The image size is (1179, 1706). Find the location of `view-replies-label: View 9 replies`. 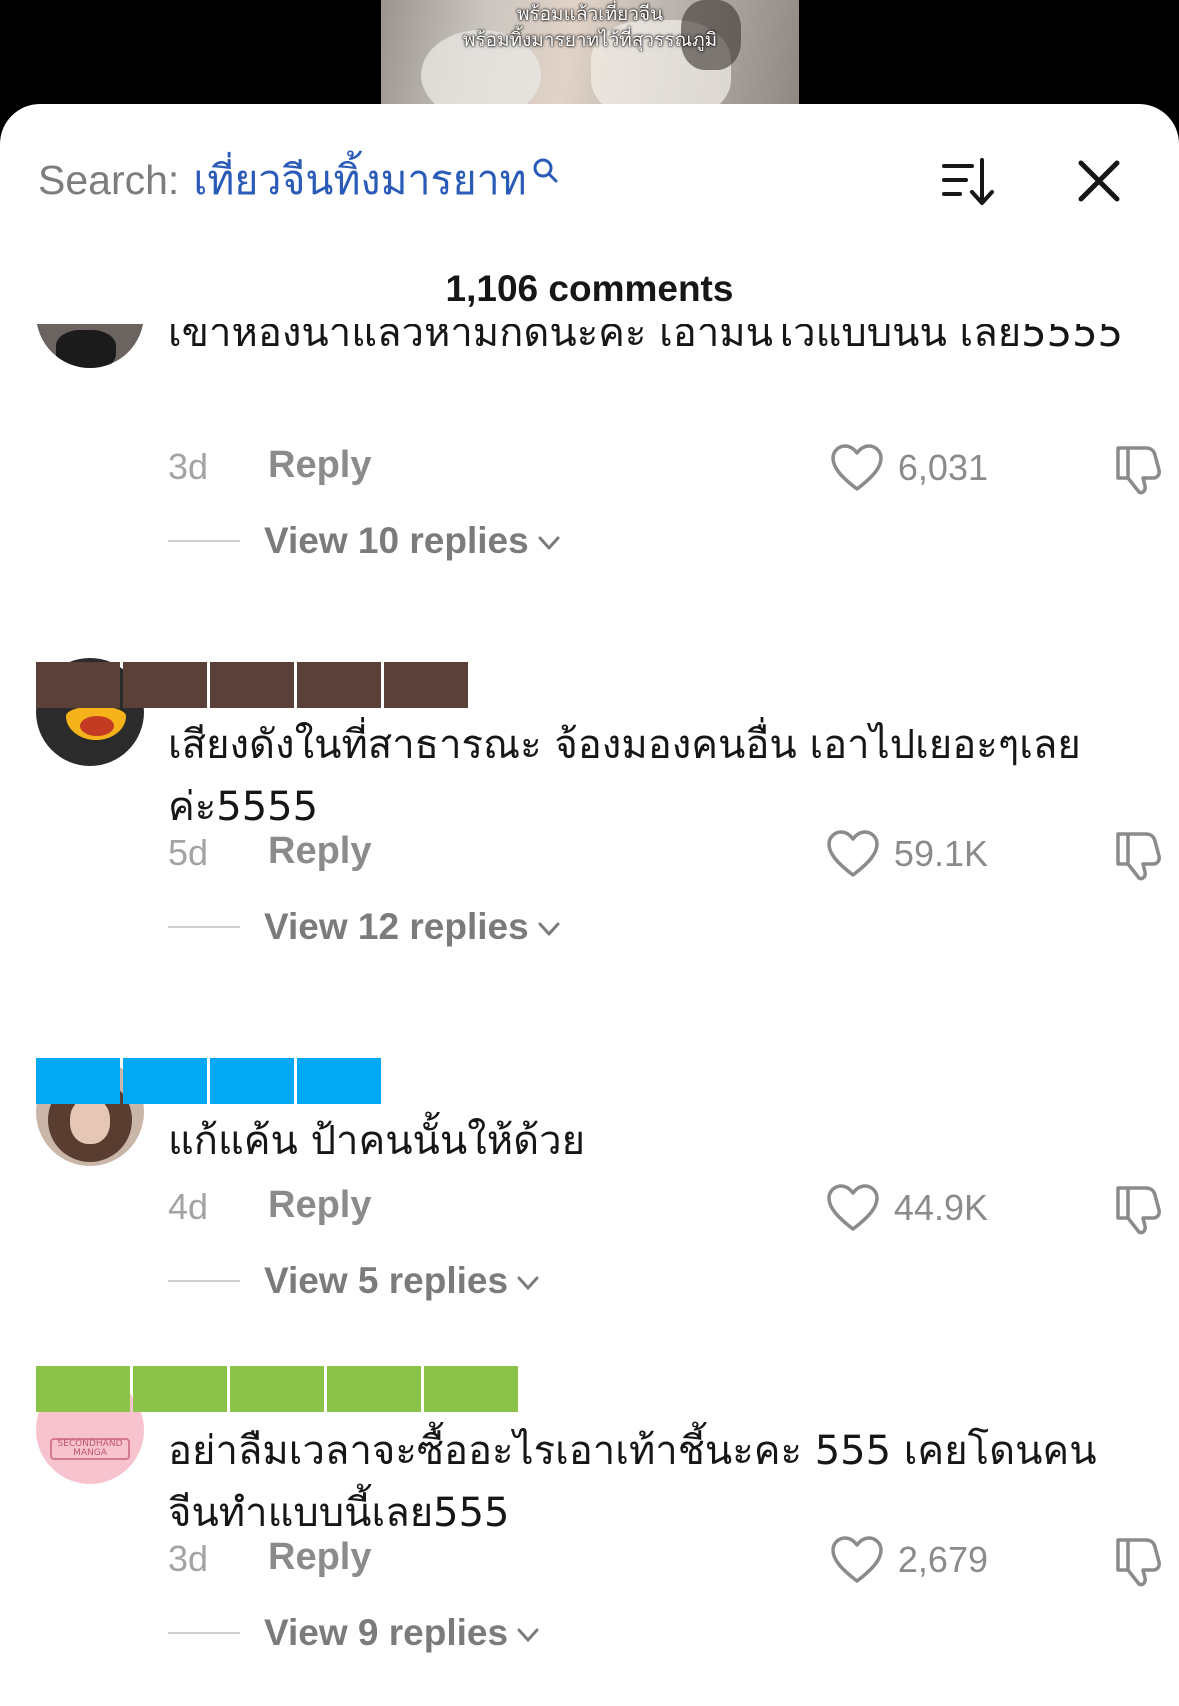

view-replies-label: View 9 replies is located at coordinates (386, 1632).